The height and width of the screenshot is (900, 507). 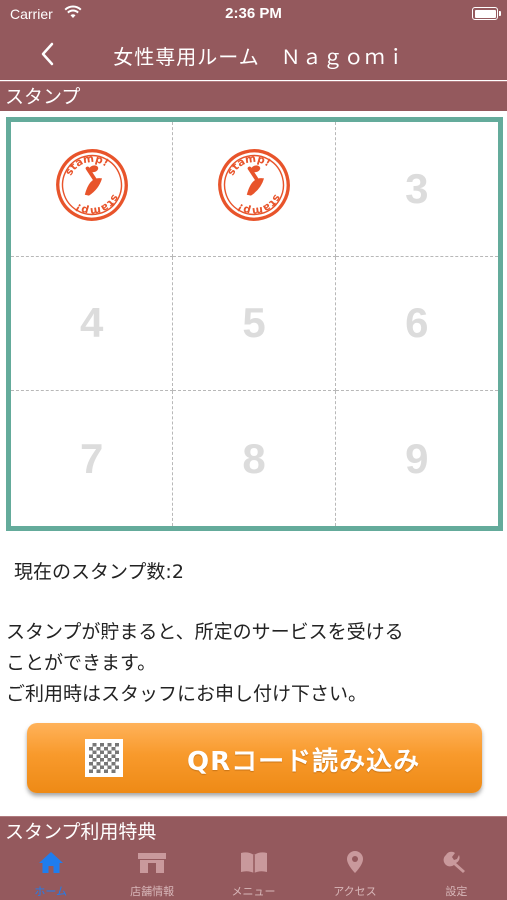 I want to click on map-pin-icon, so click(x=354, y=862).